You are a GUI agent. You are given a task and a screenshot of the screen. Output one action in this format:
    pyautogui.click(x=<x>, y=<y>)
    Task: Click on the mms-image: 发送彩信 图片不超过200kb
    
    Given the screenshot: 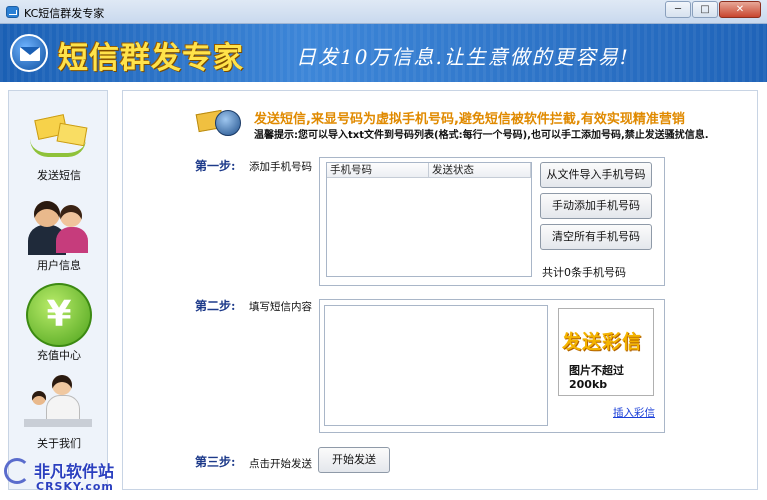 What is the action you would take?
    pyautogui.click(x=606, y=352)
    